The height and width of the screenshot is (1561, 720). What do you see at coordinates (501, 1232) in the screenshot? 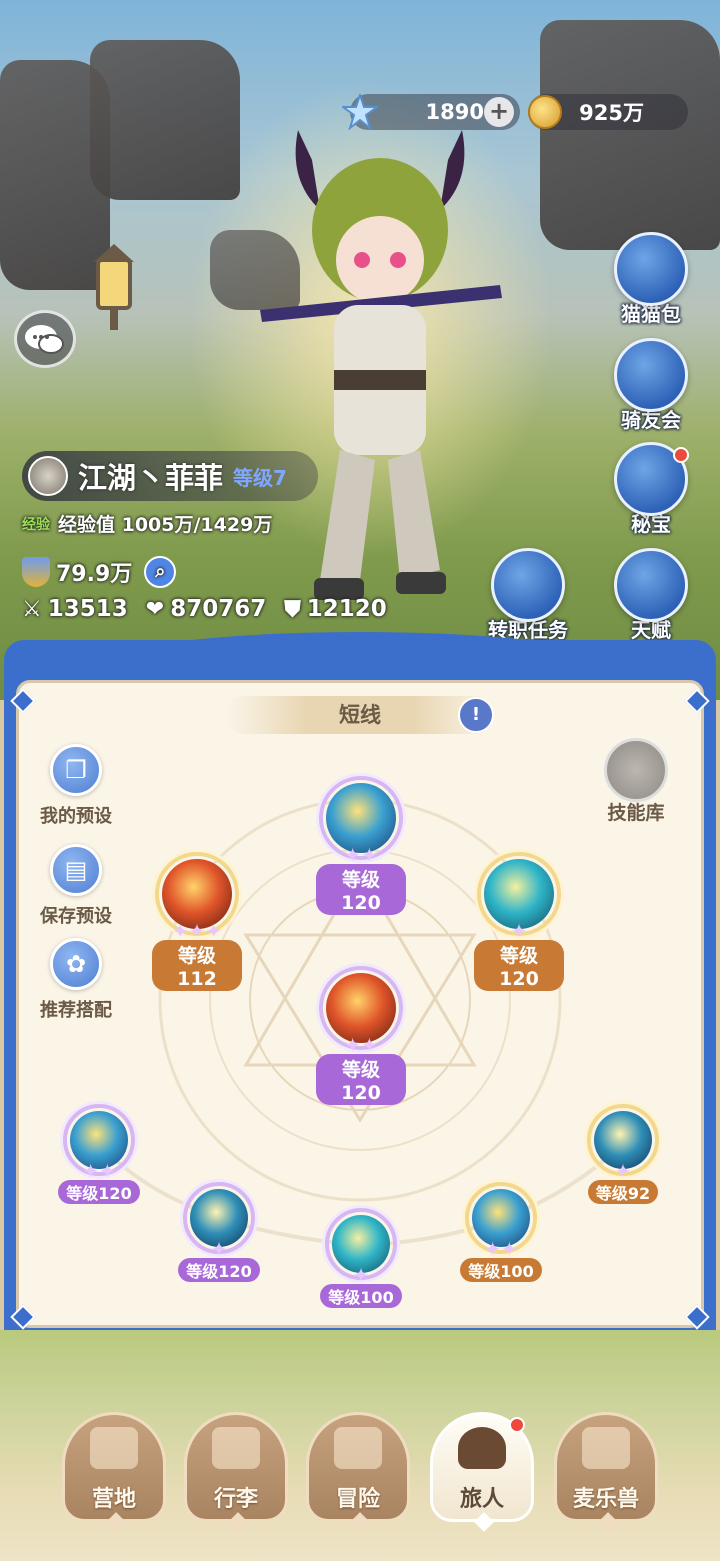
I see `skill-slot: ✦✦ 等级100` at bounding box center [501, 1232].